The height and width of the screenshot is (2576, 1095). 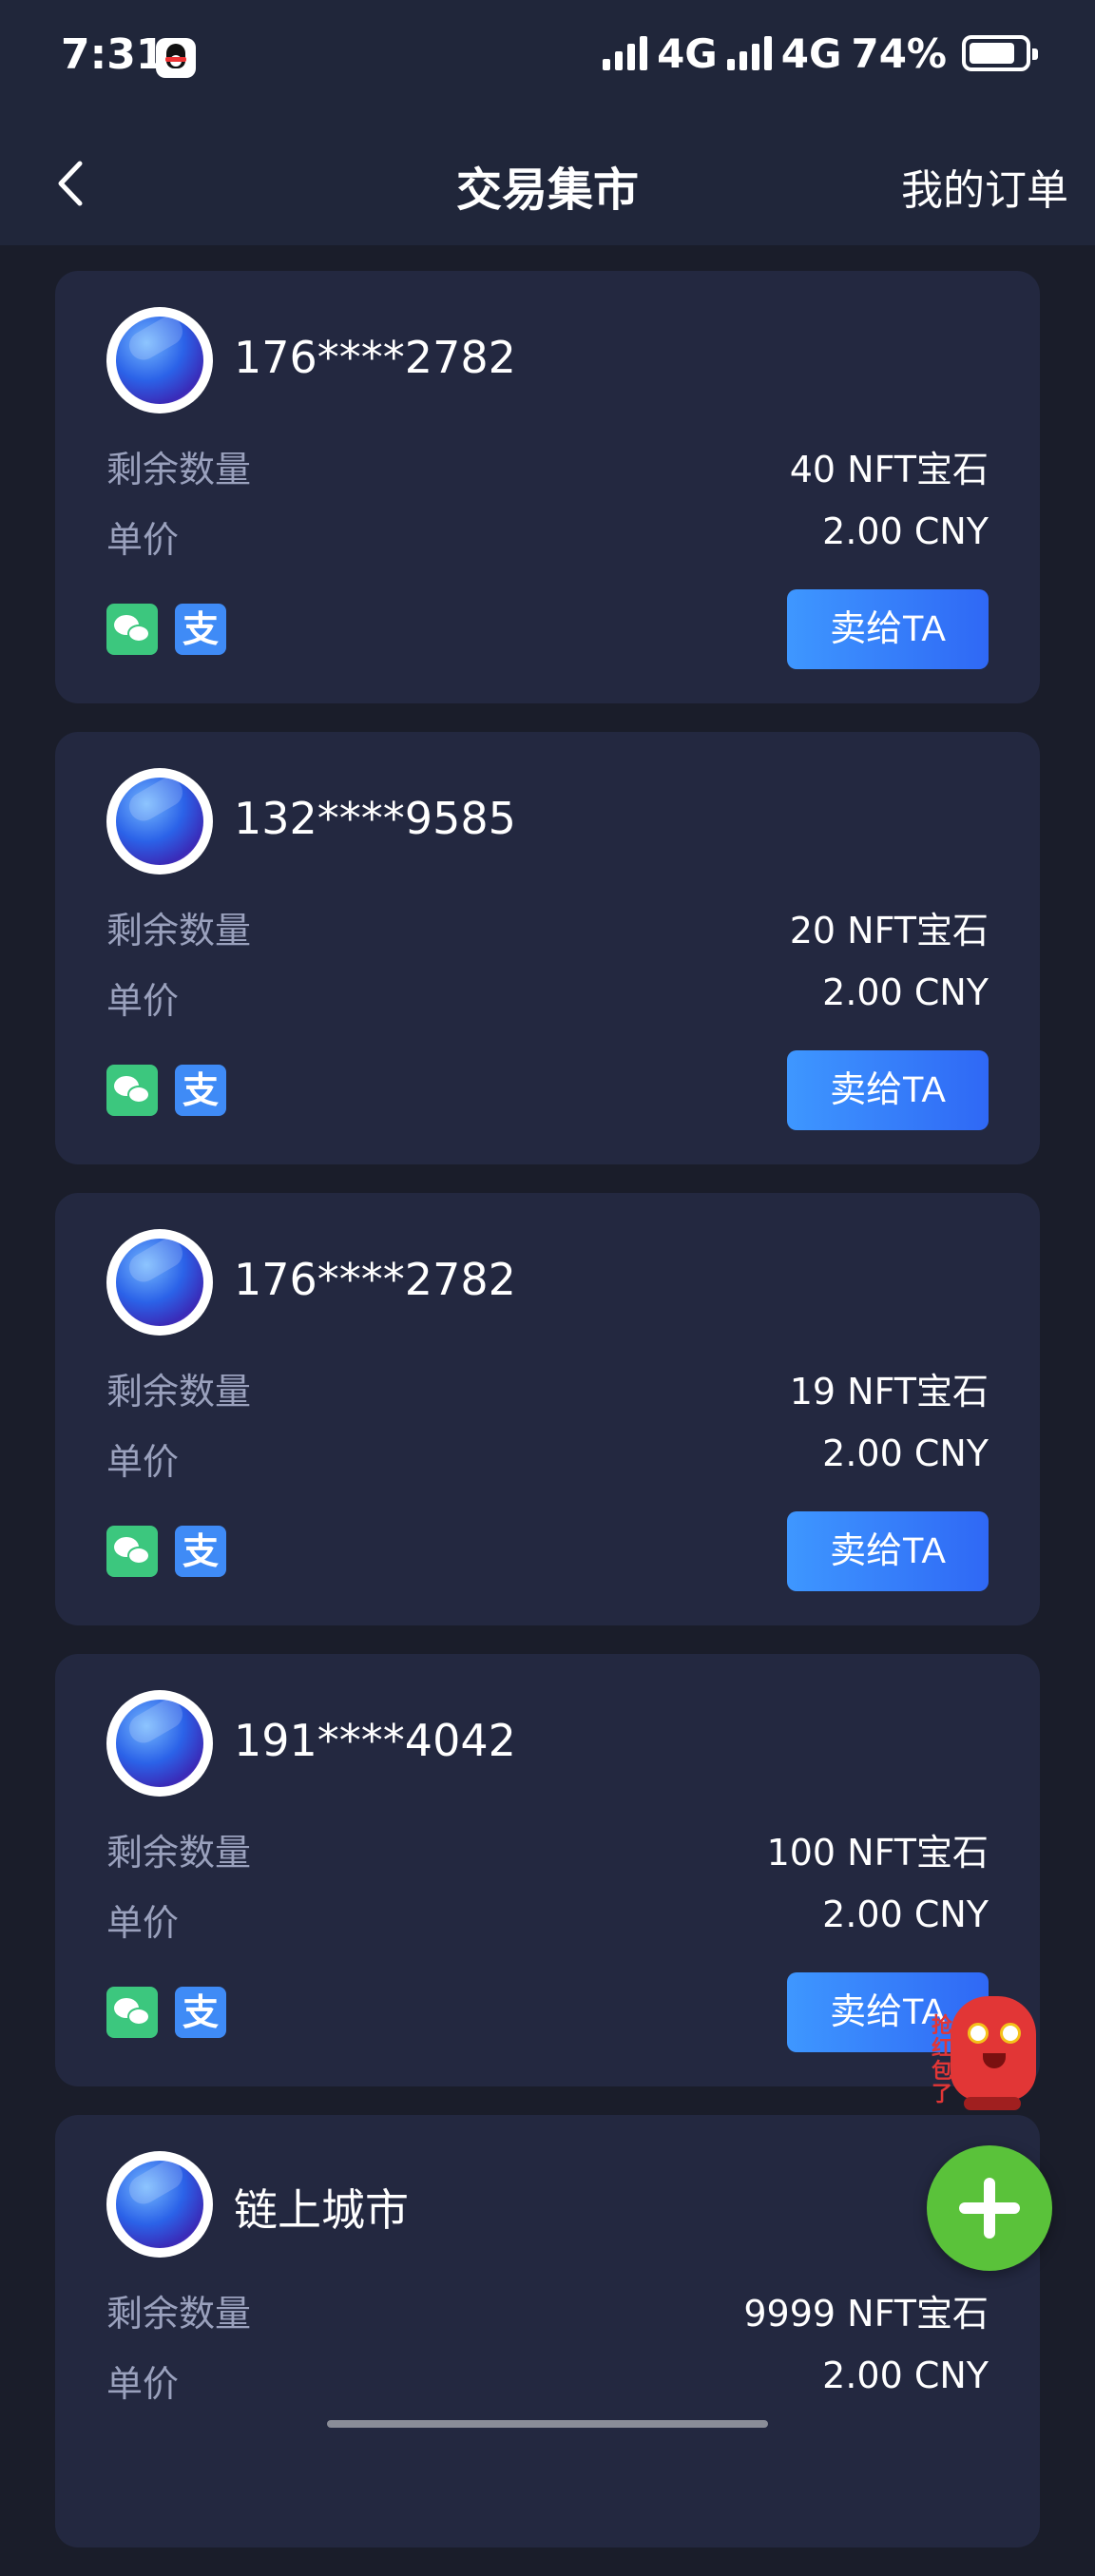 What do you see at coordinates (547, 2424) in the screenshot?
I see `home-indicator` at bounding box center [547, 2424].